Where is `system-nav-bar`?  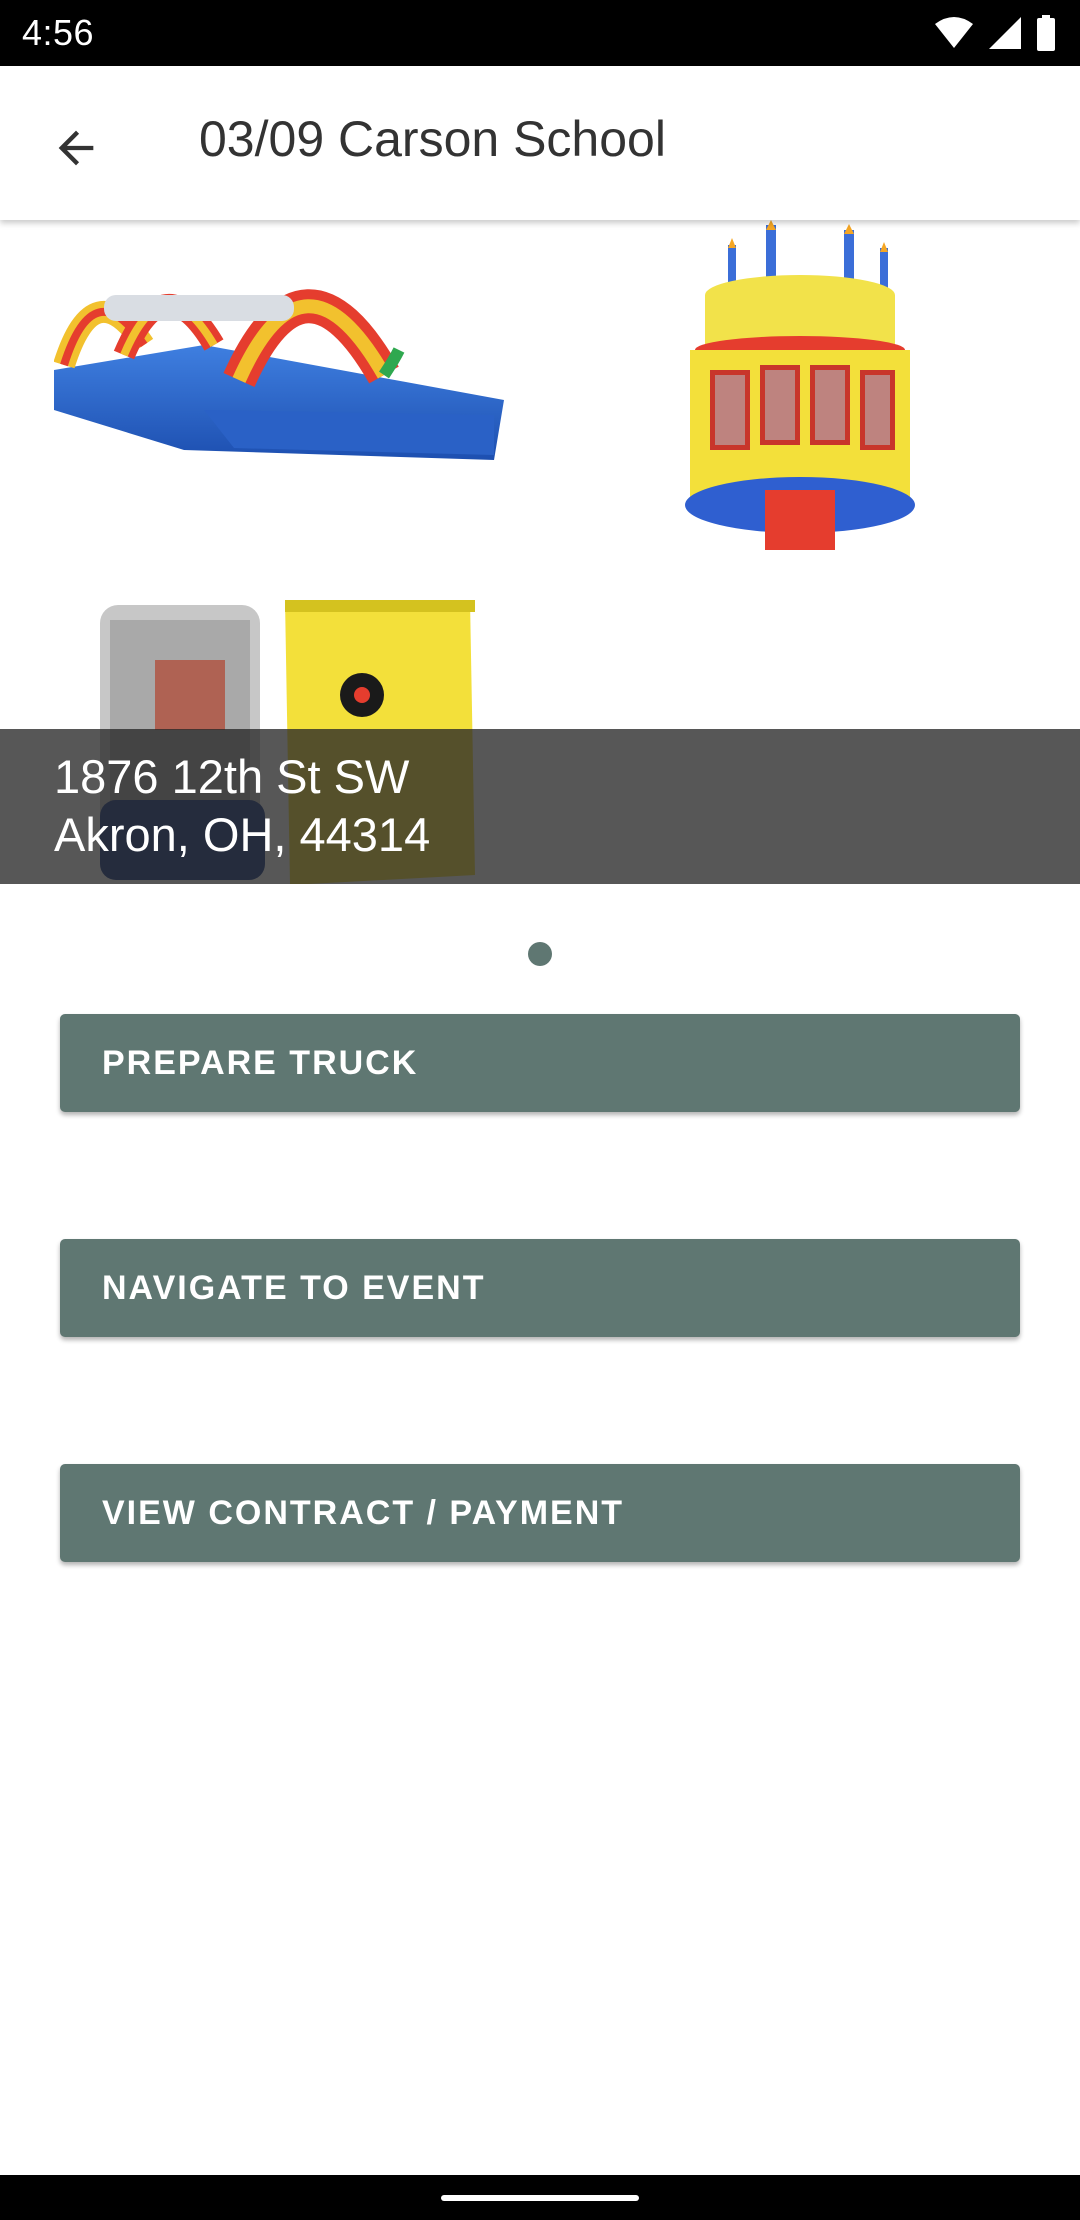
system-nav-bar is located at coordinates (540, 2197).